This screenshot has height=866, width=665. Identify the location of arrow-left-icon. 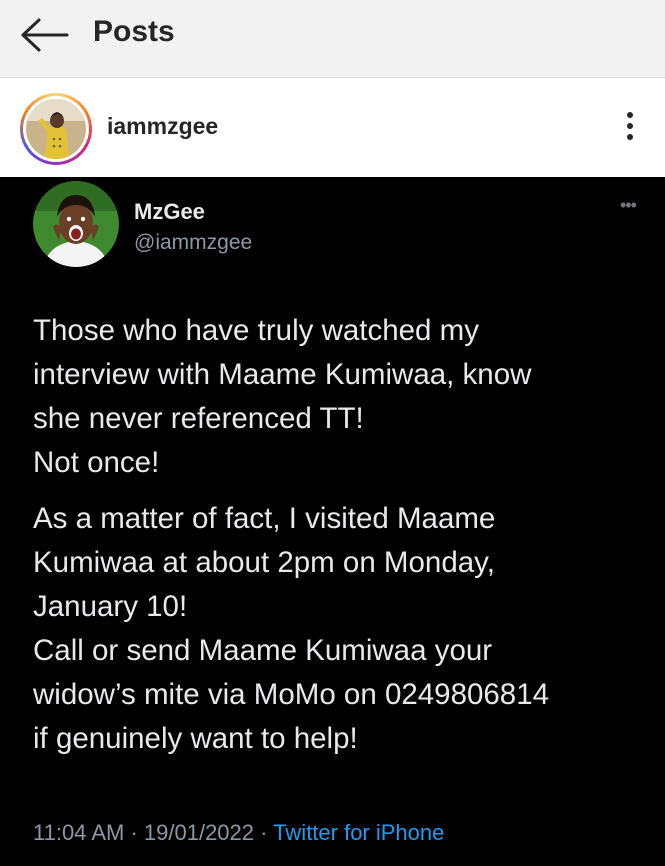
(45, 35).